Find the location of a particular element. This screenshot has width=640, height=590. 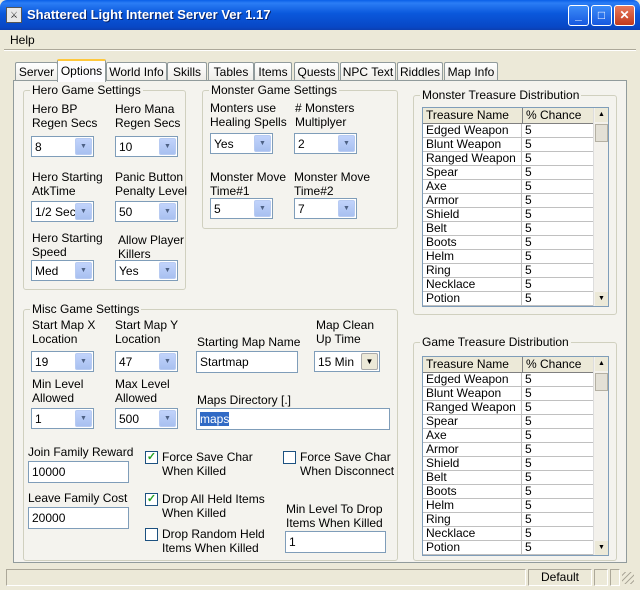

monster-move1-select: 5 ▼ is located at coordinates (241, 208).